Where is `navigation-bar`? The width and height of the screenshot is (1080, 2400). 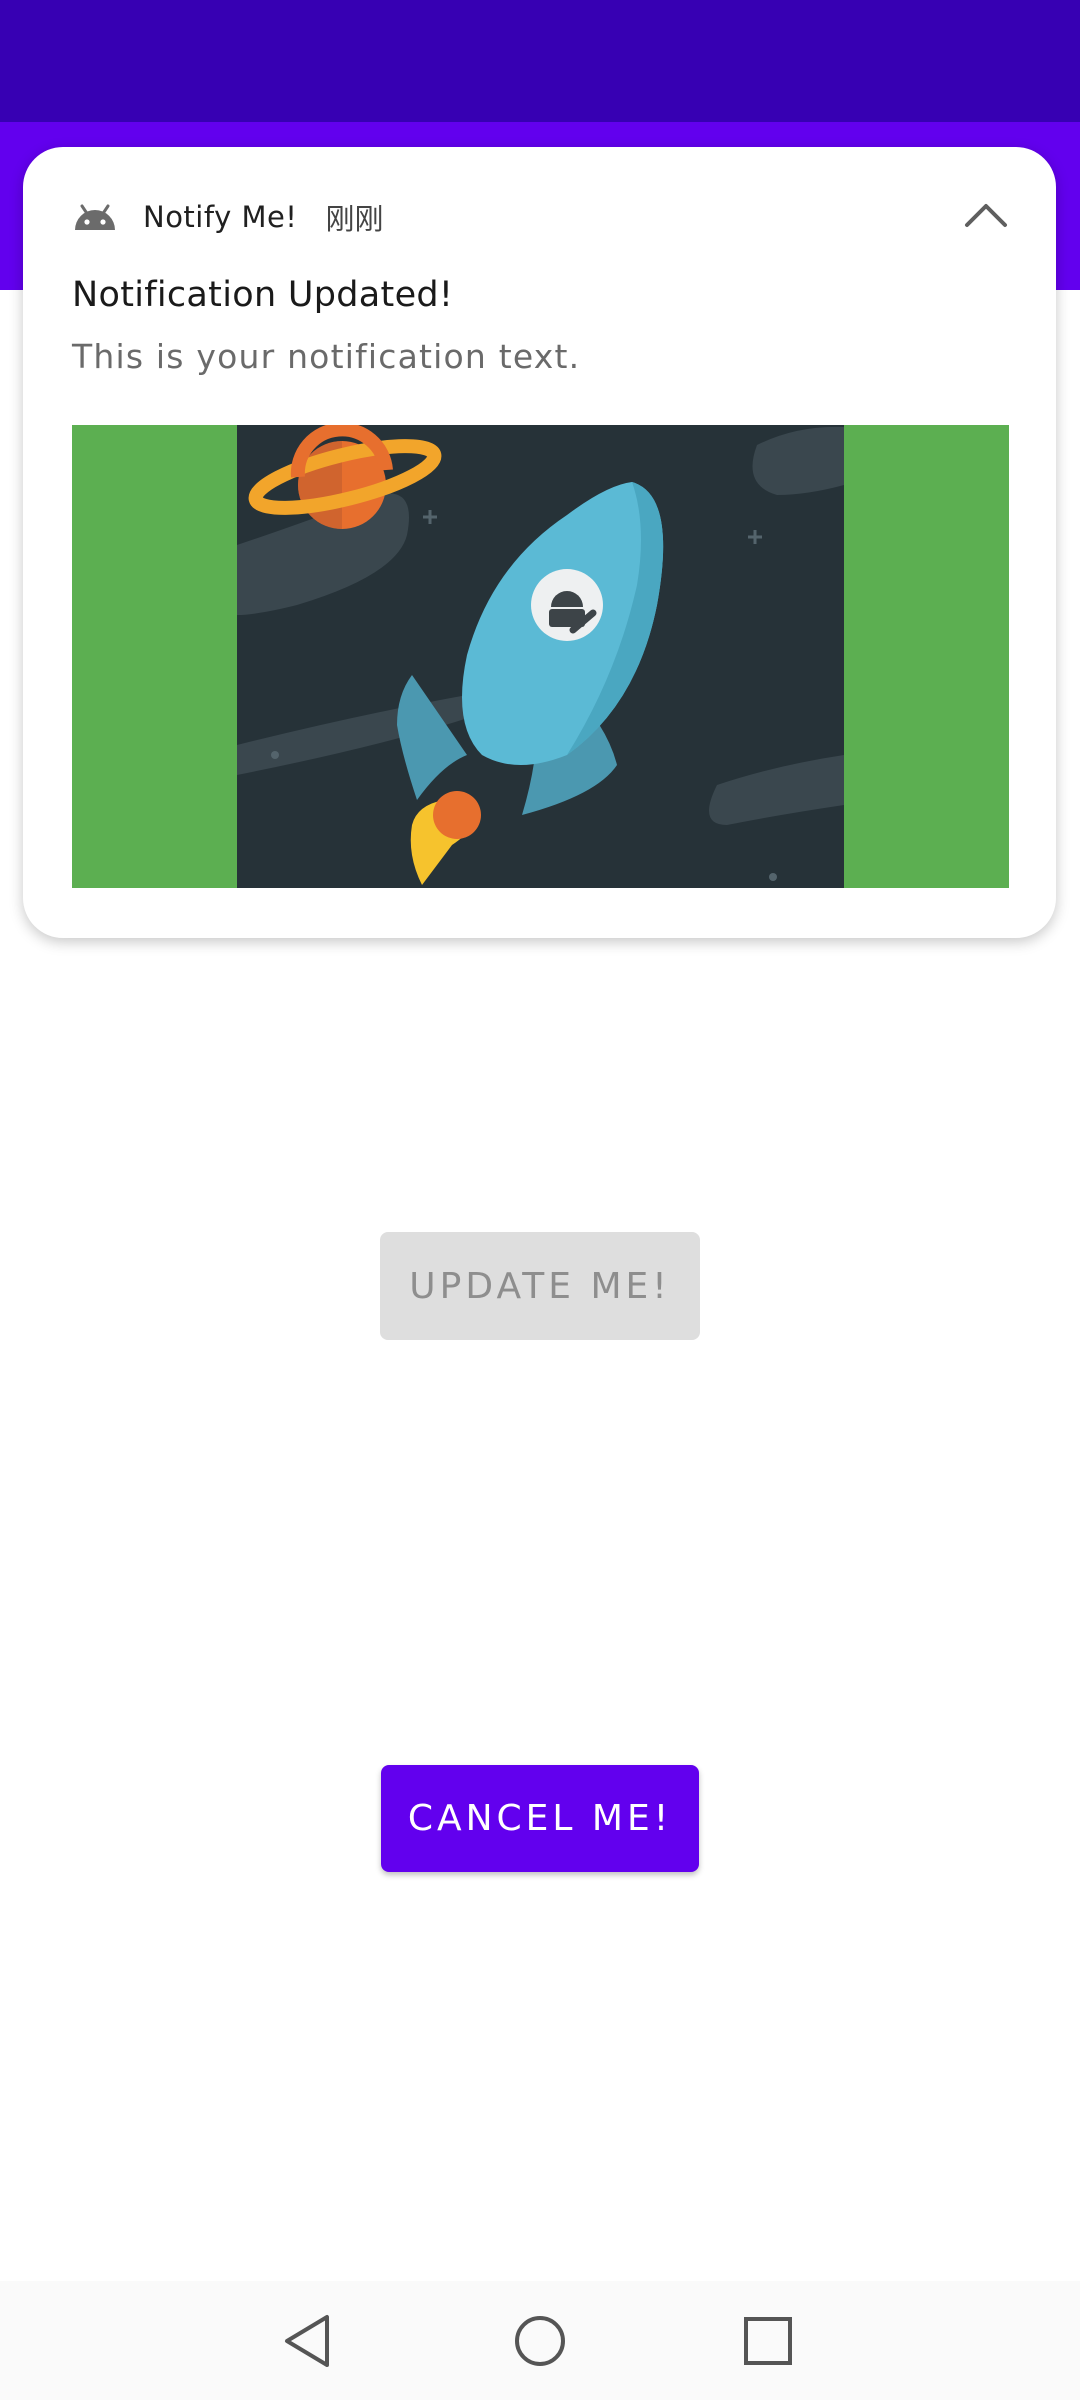 navigation-bar is located at coordinates (540, 2340).